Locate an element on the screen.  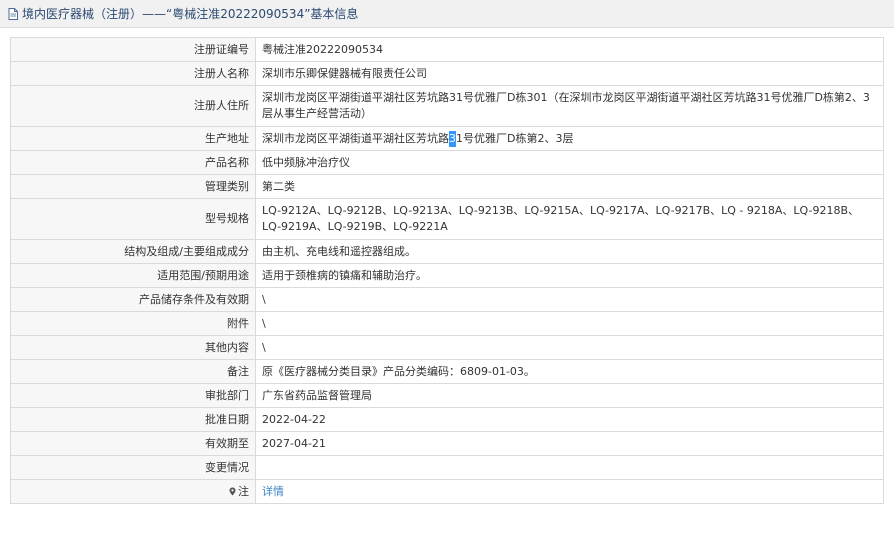
table-row: 备注 原《医疗器械分类目录》产品分类编码：6809-01-03。 is located at coordinates (447, 371).